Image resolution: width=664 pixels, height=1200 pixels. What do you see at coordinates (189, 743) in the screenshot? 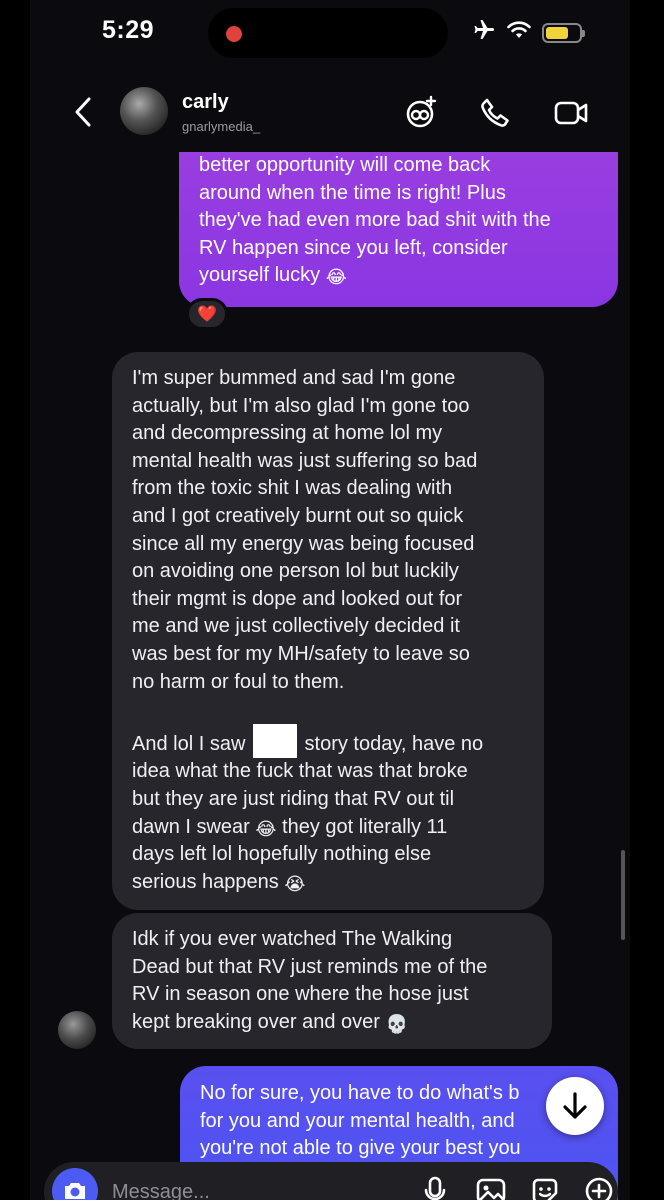
I see `message-line: And lol I saw` at bounding box center [189, 743].